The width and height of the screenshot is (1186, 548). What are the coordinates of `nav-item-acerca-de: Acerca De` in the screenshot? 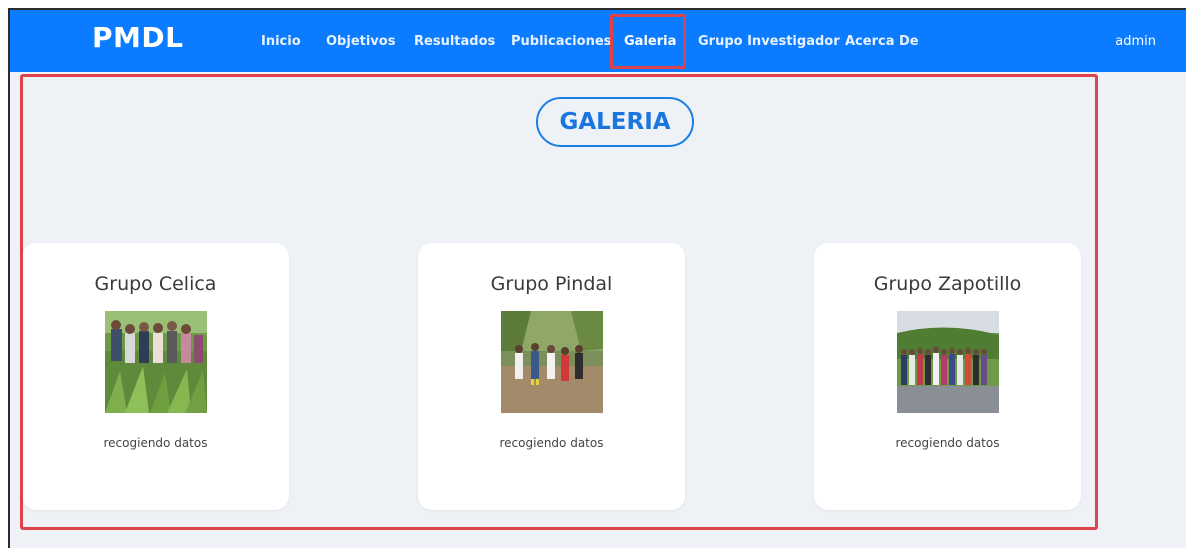 It's located at (882, 41).